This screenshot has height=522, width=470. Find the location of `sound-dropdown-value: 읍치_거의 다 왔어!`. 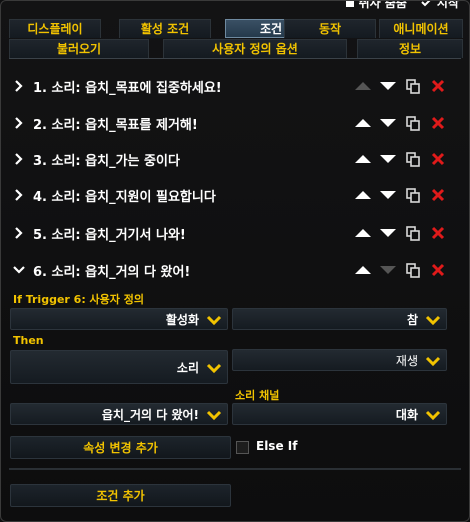

sound-dropdown-value: 읍치_거의 다 왔어! is located at coordinates (150, 414).